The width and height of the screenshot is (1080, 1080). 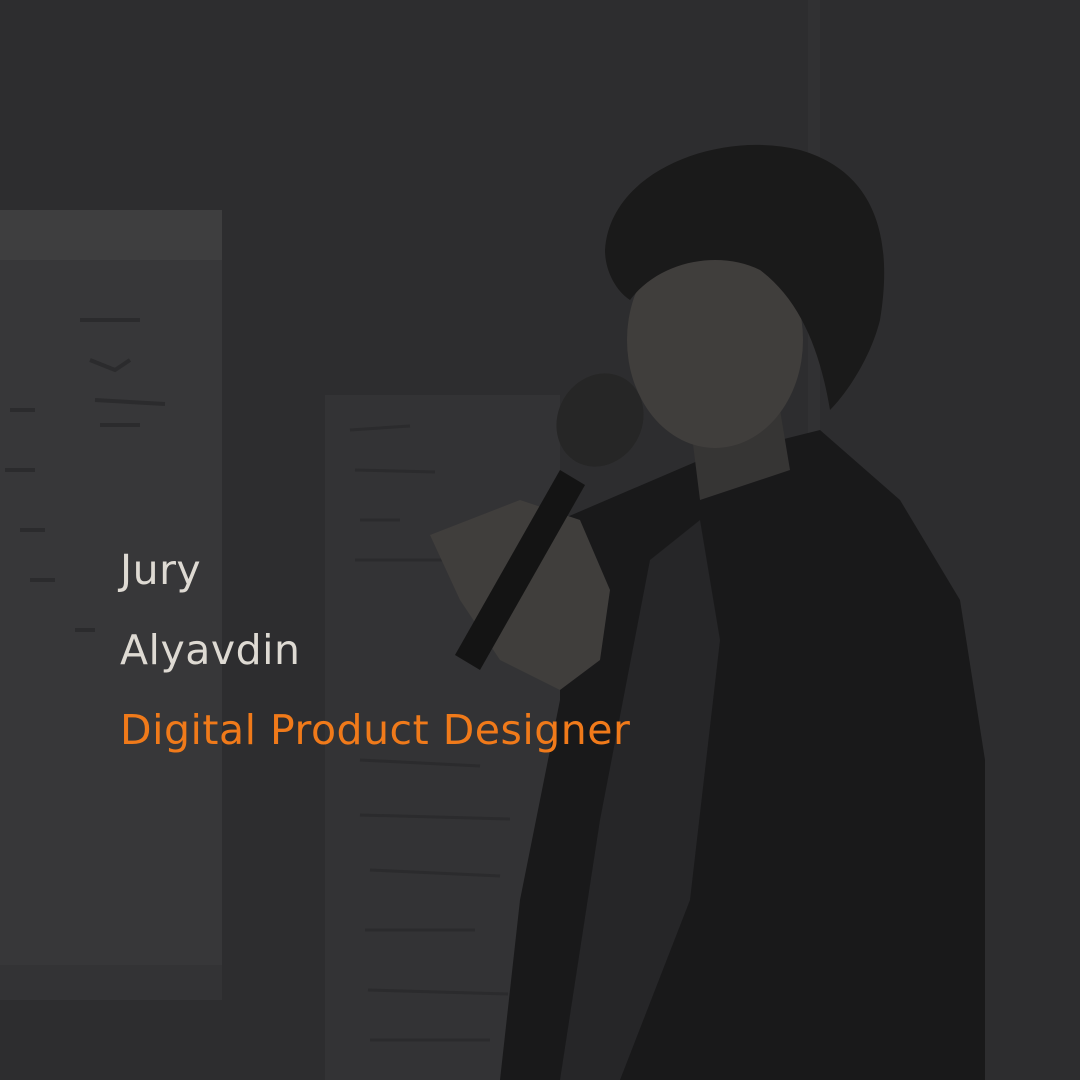 I want to click on last-name: Alyavdin, so click(x=210, y=650).